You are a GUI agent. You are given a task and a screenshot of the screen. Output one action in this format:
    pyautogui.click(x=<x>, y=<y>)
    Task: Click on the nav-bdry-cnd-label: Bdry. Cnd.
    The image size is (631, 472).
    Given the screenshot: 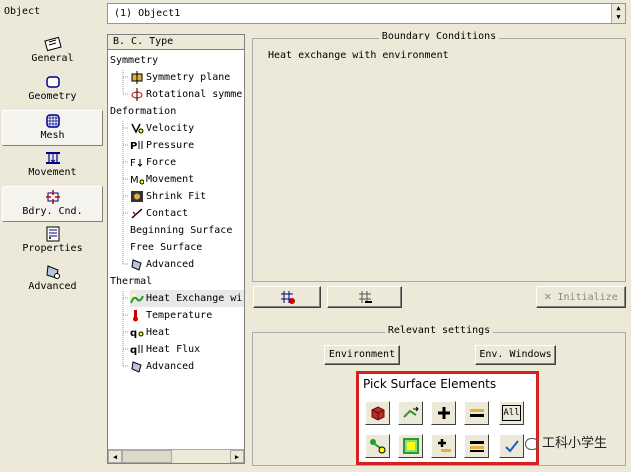 What is the action you would take?
    pyautogui.click(x=52, y=211)
    